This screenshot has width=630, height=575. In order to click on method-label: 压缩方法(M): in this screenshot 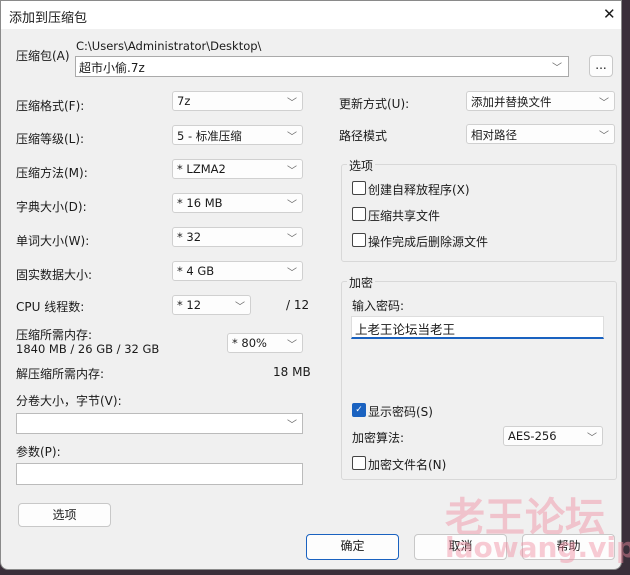, I will do `click(52, 173)`.